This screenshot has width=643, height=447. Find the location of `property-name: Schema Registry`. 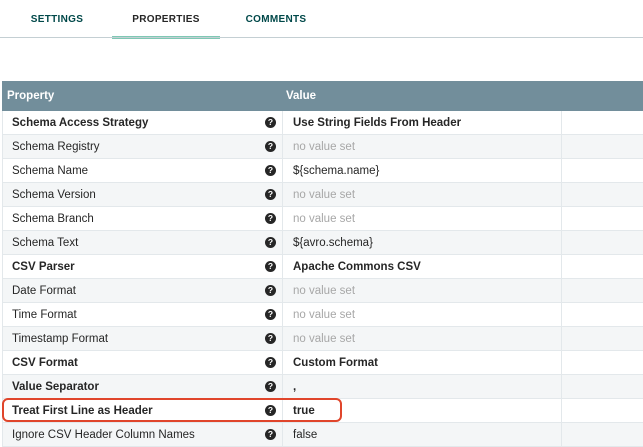

property-name: Schema Registry is located at coordinates (56, 147).